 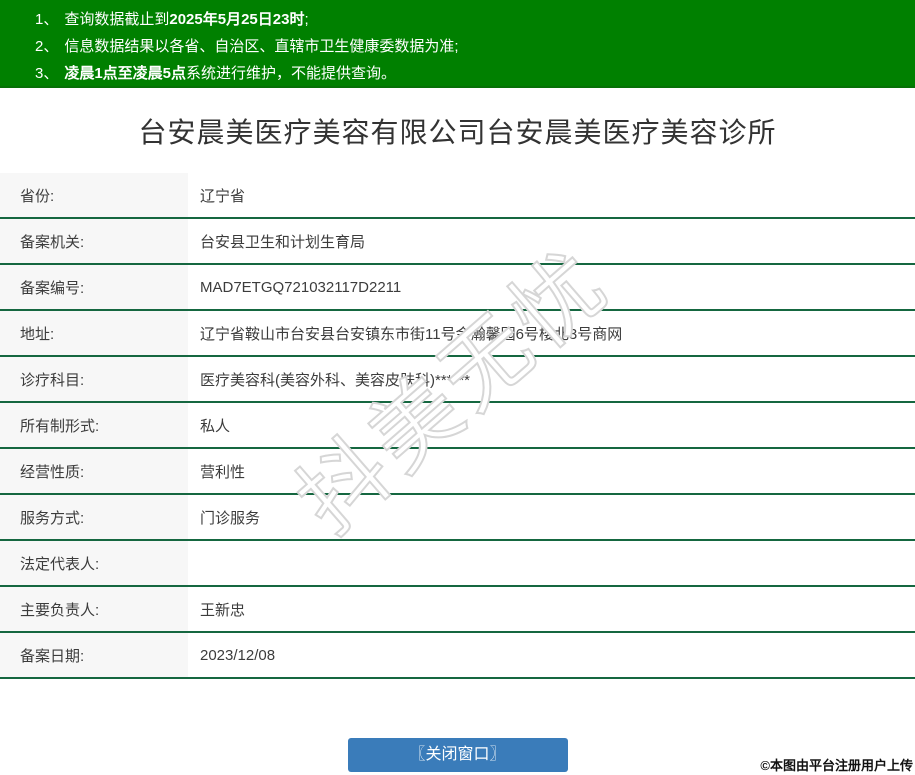 What do you see at coordinates (237, 19) in the screenshot?
I see `notice-text-bold: 2025年5月25日23时` at bounding box center [237, 19].